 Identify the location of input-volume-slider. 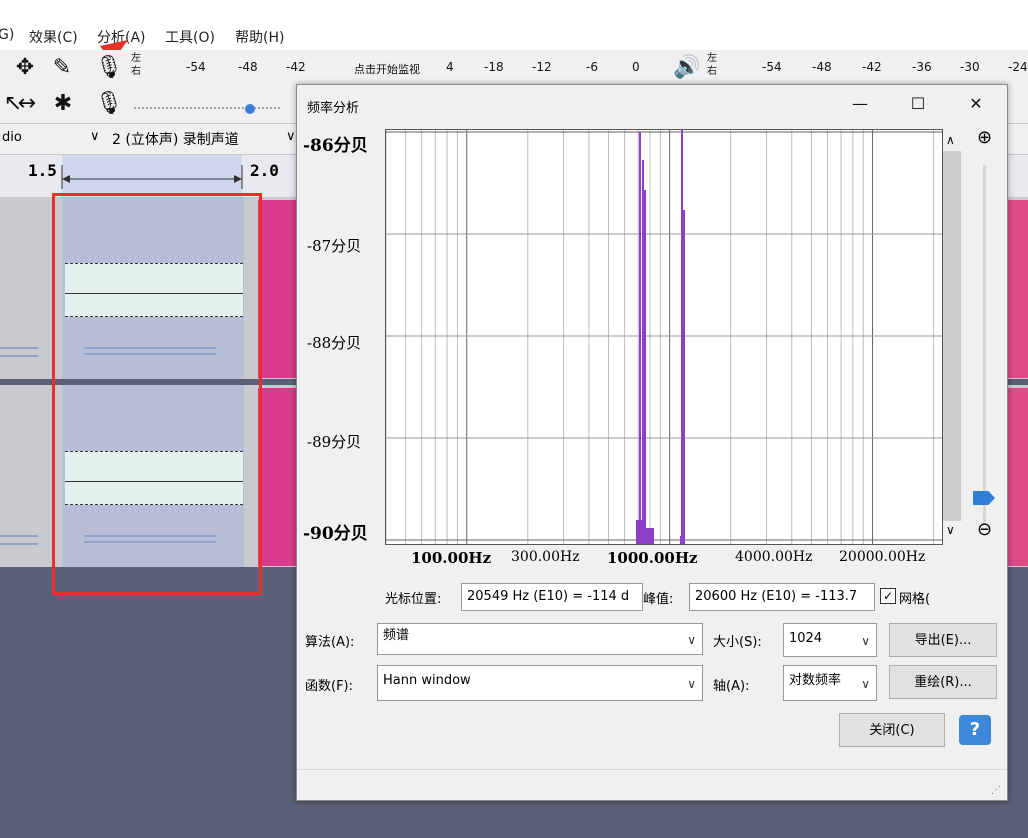
(212, 106).